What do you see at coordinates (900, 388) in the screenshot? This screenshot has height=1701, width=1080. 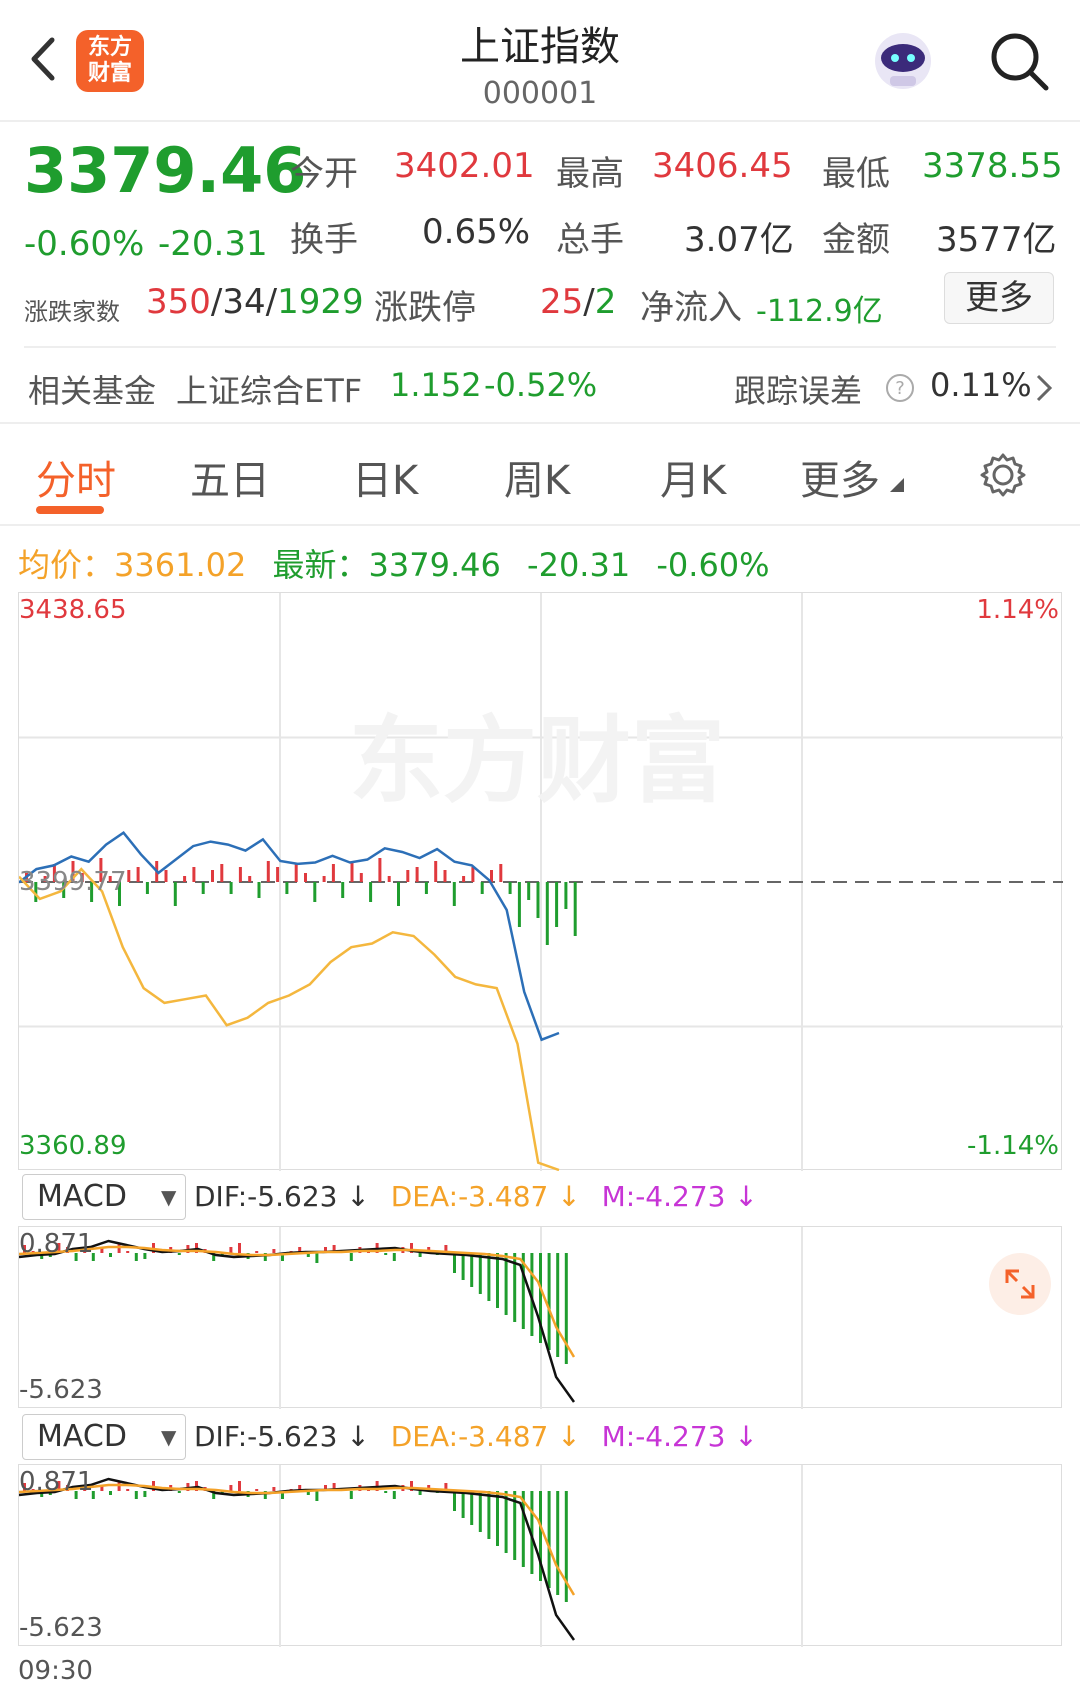 I see `help-icon: ?` at bounding box center [900, 388].